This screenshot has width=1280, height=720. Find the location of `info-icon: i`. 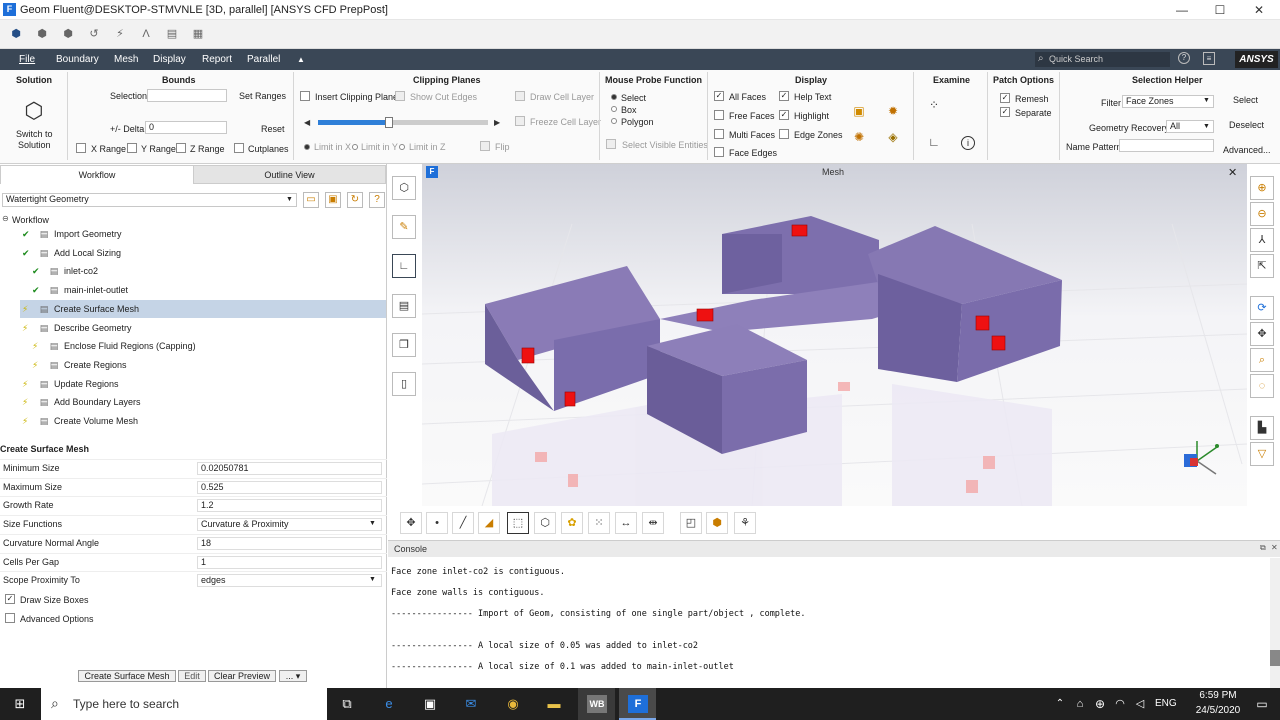

info-icon: i is located at coordinates (968, 143).